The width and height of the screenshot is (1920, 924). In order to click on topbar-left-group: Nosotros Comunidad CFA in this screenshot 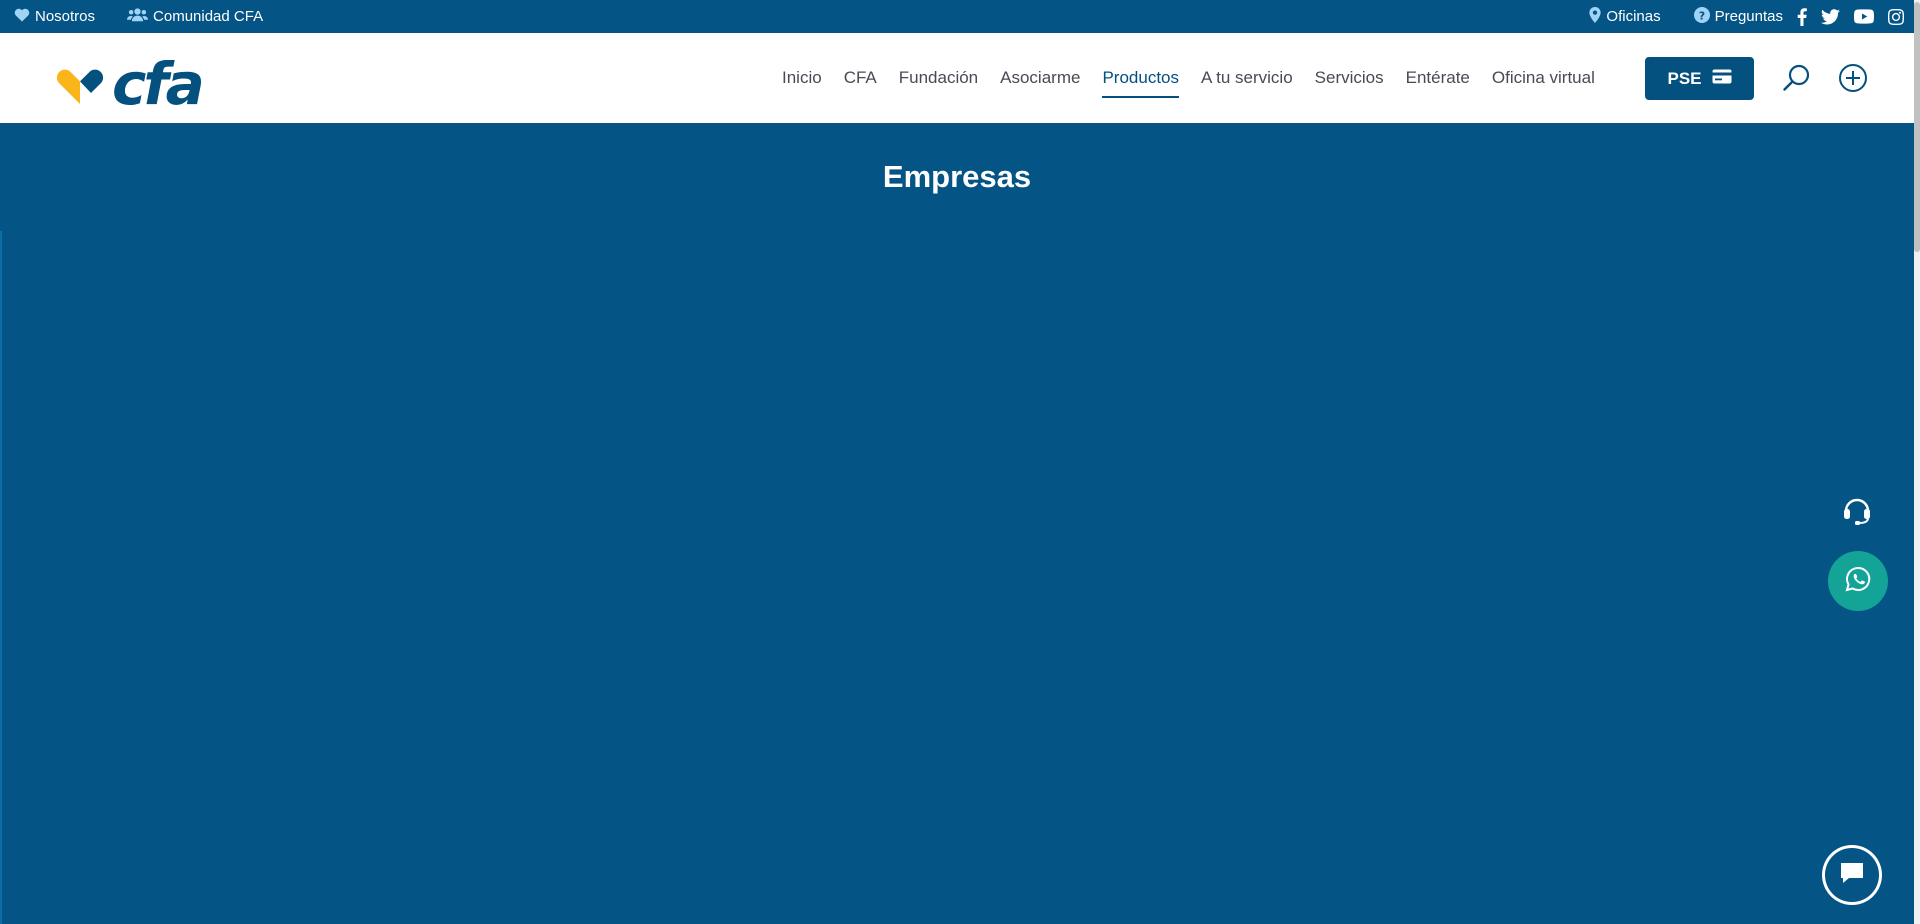, I will do `click(131, 16)`.